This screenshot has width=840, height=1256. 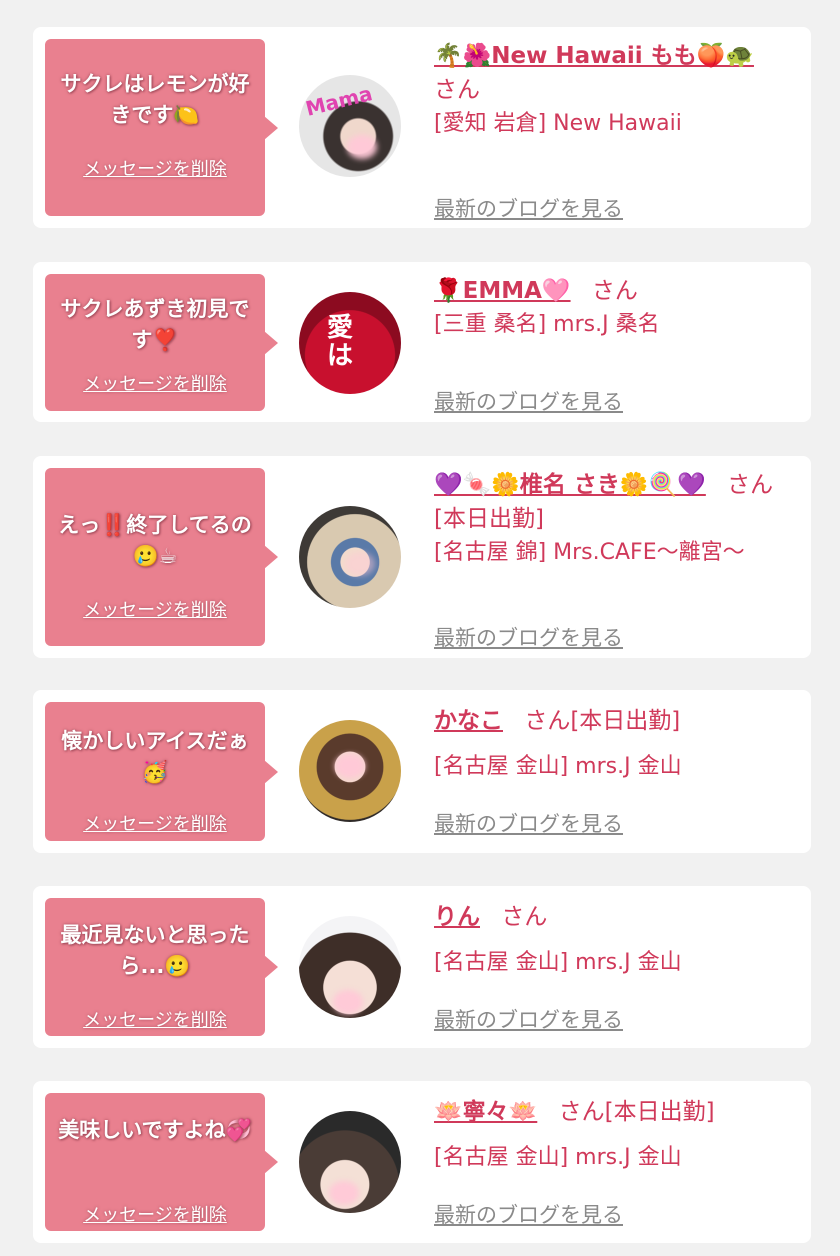 I want to click on sender-name-link: 🌹EMMA🩷, so click(x=502, y=291).